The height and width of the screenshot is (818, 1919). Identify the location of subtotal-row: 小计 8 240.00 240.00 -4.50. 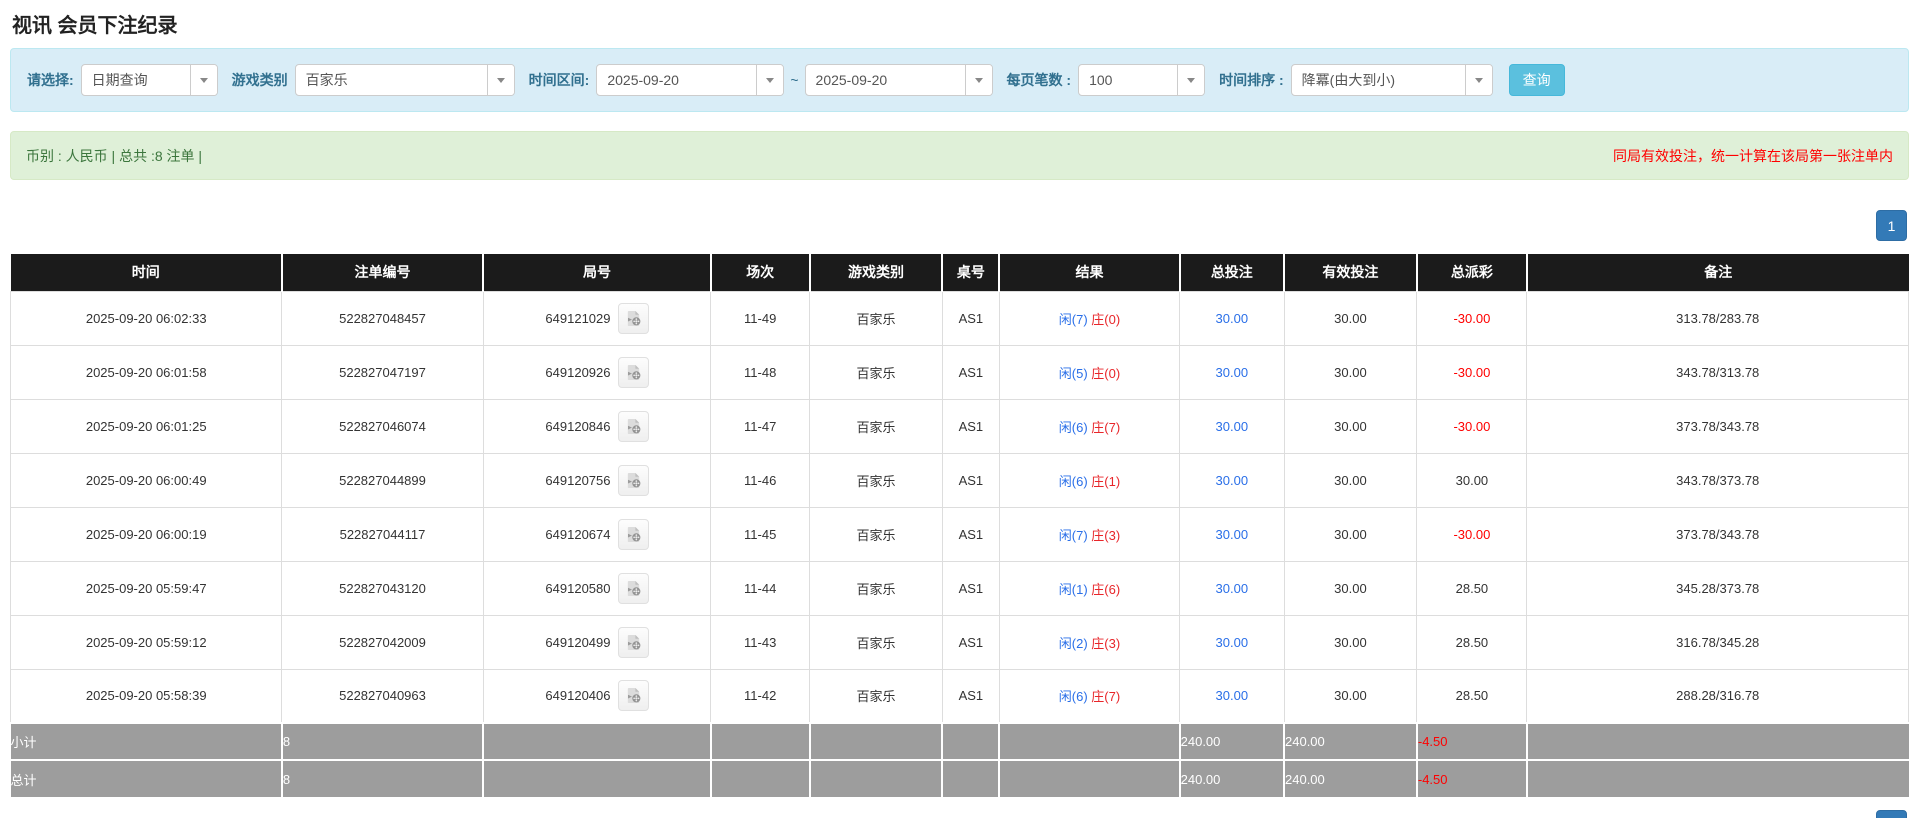
(959, 741).